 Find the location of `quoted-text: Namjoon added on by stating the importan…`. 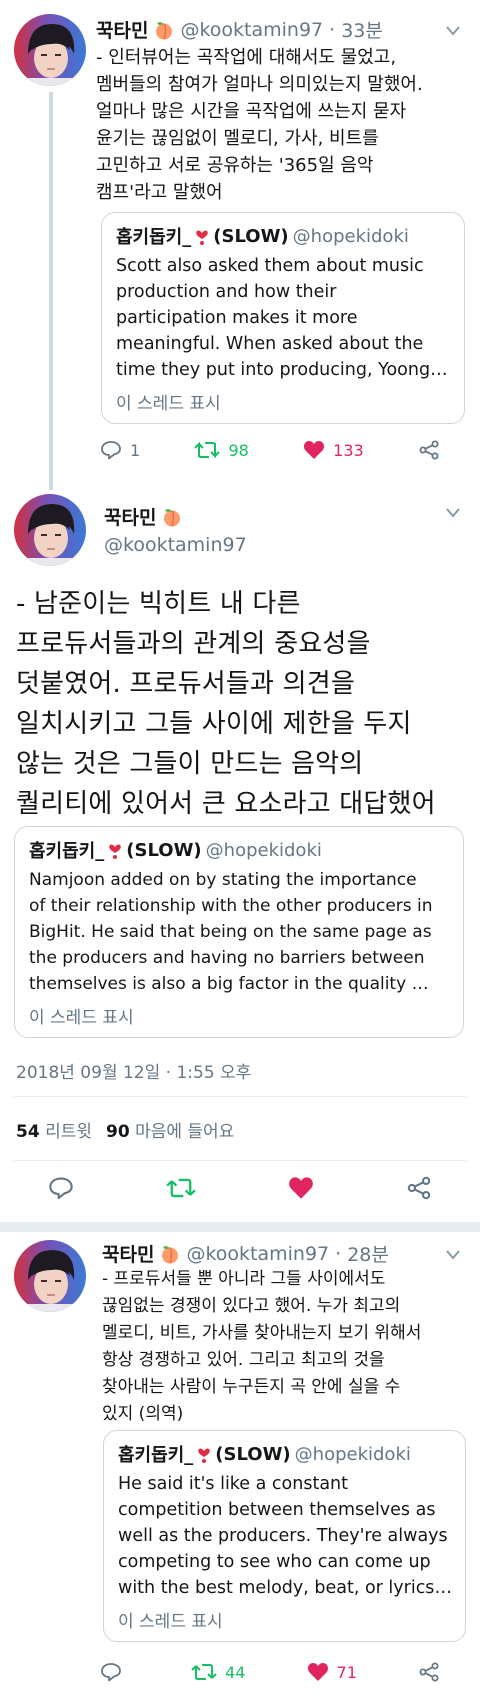

quoted-text: Namjoon added on by stating the importan… is located at coordinates (241, 932).